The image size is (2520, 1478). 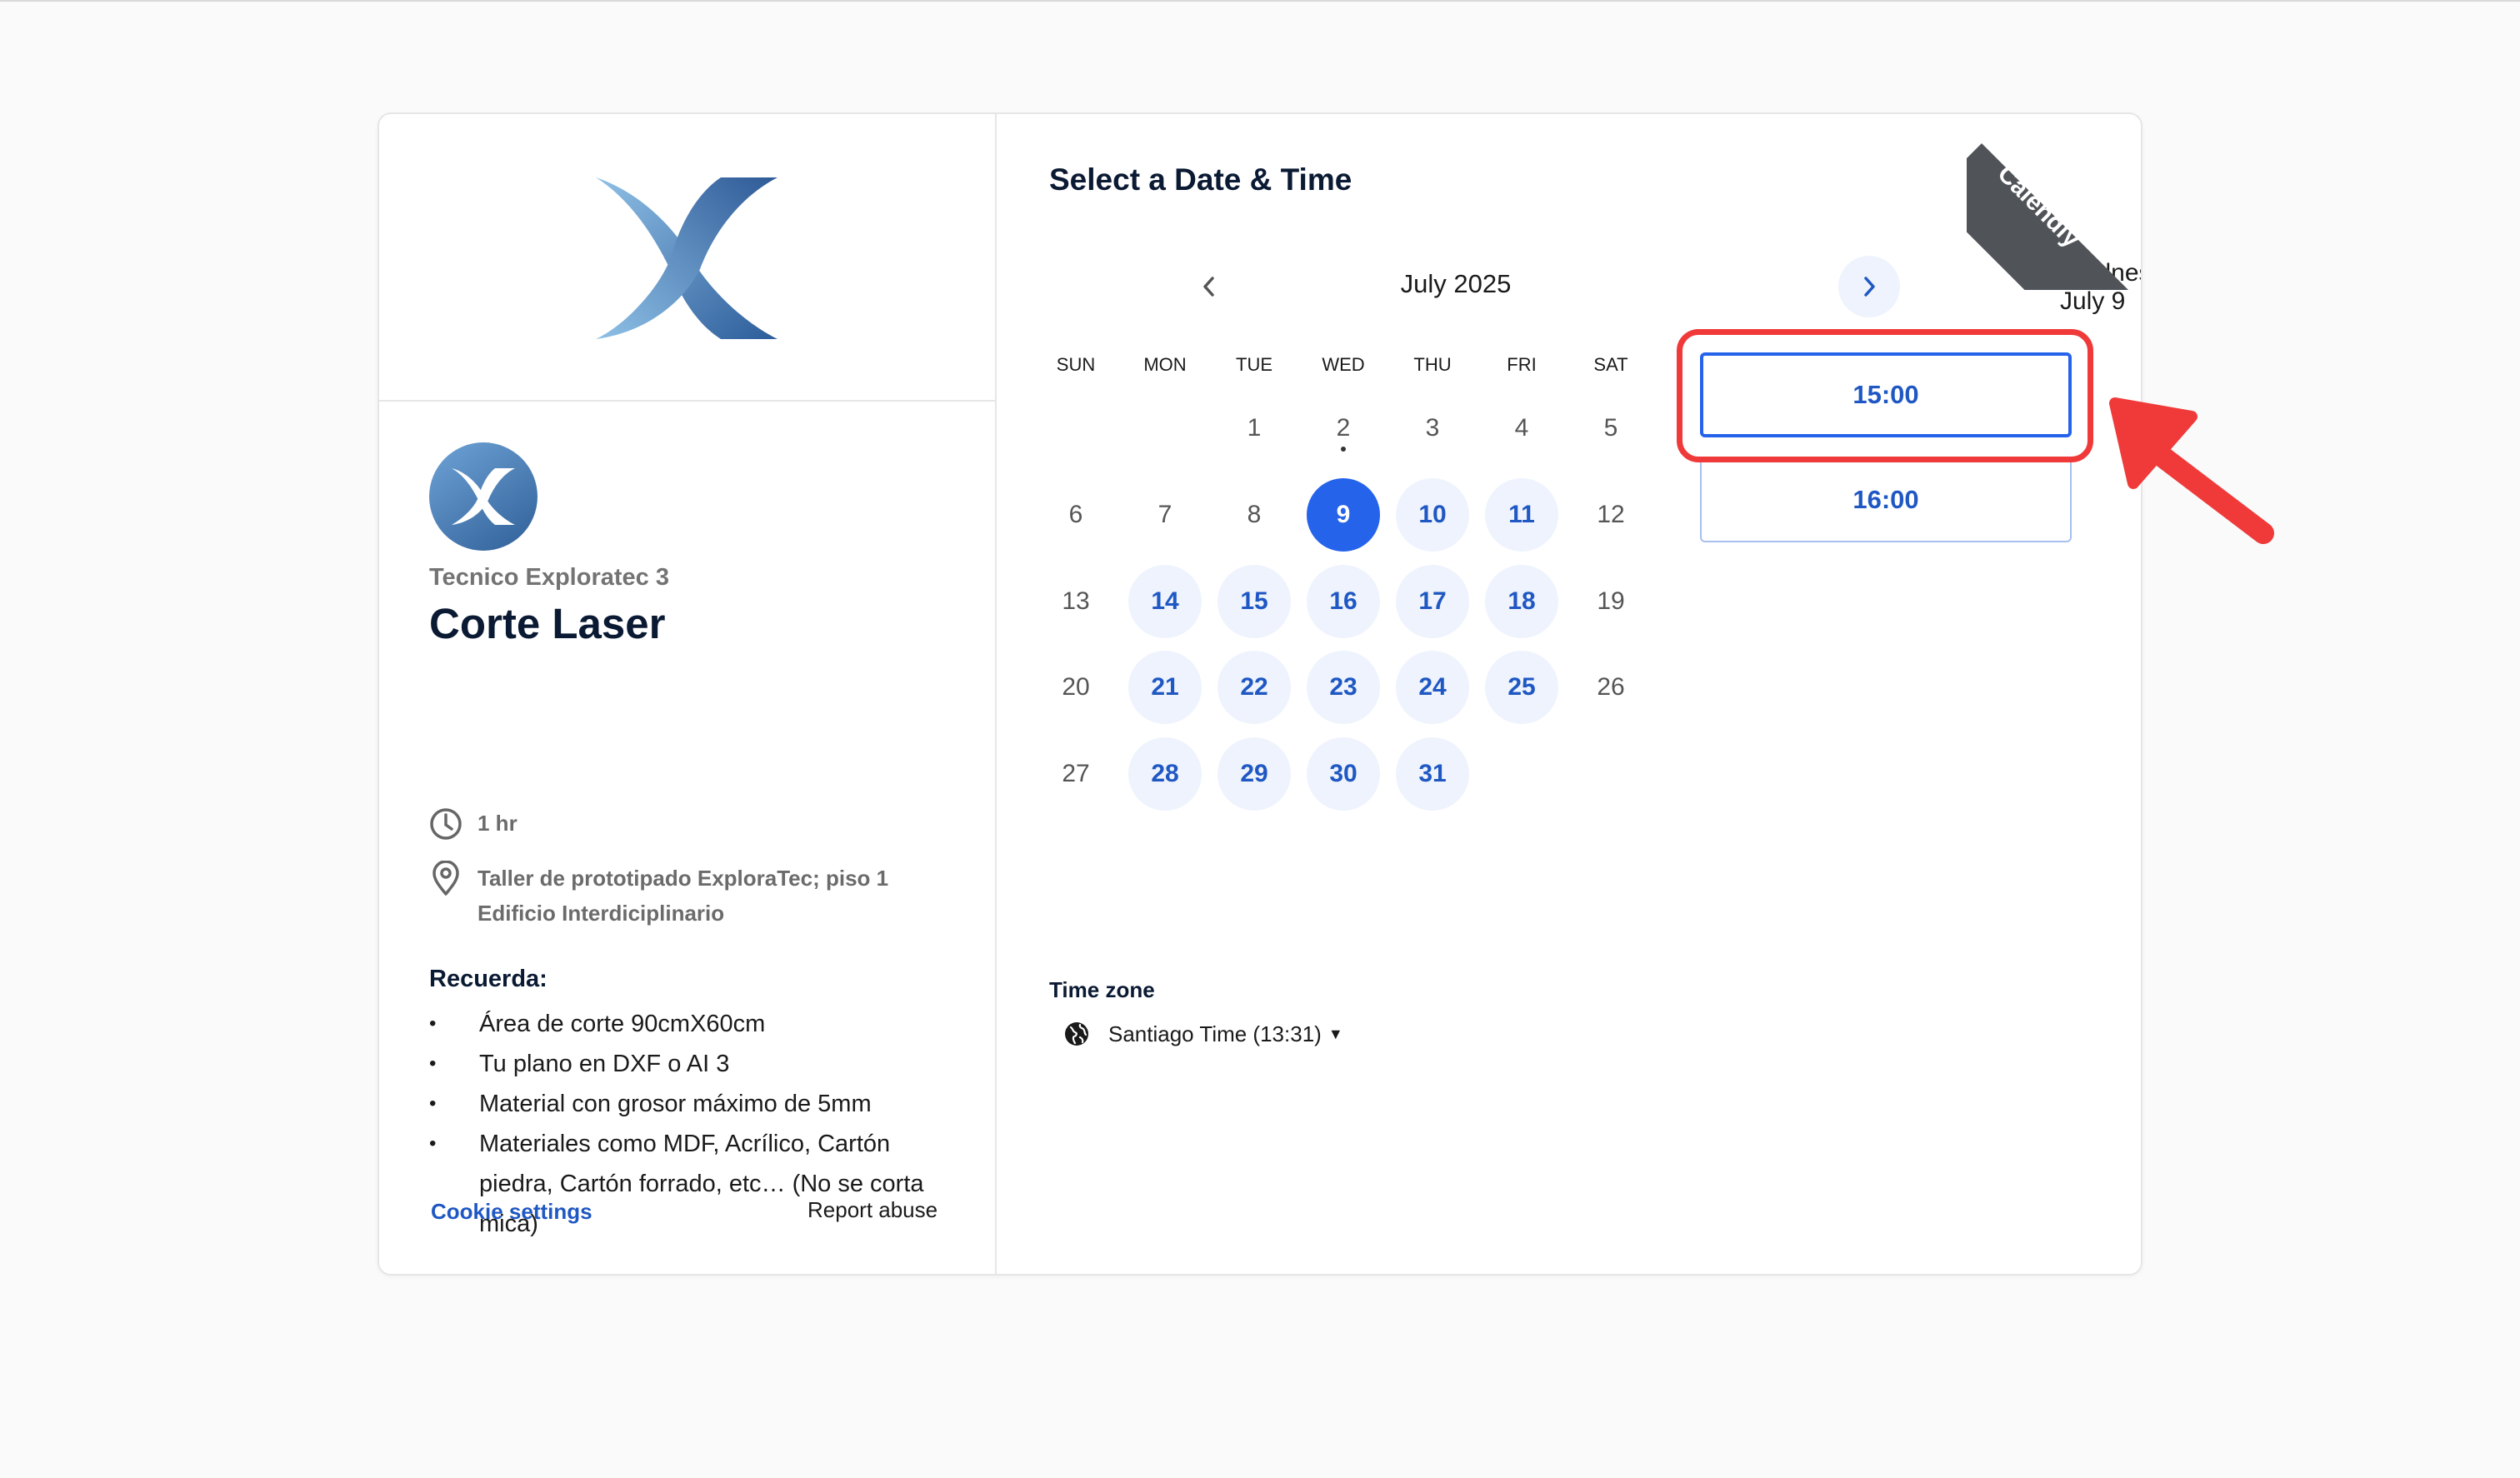 What do you see at coordinates (1610, 365) in the screenshot?
I see `weekday-label: SAT` at bounding box center [1610, 365].